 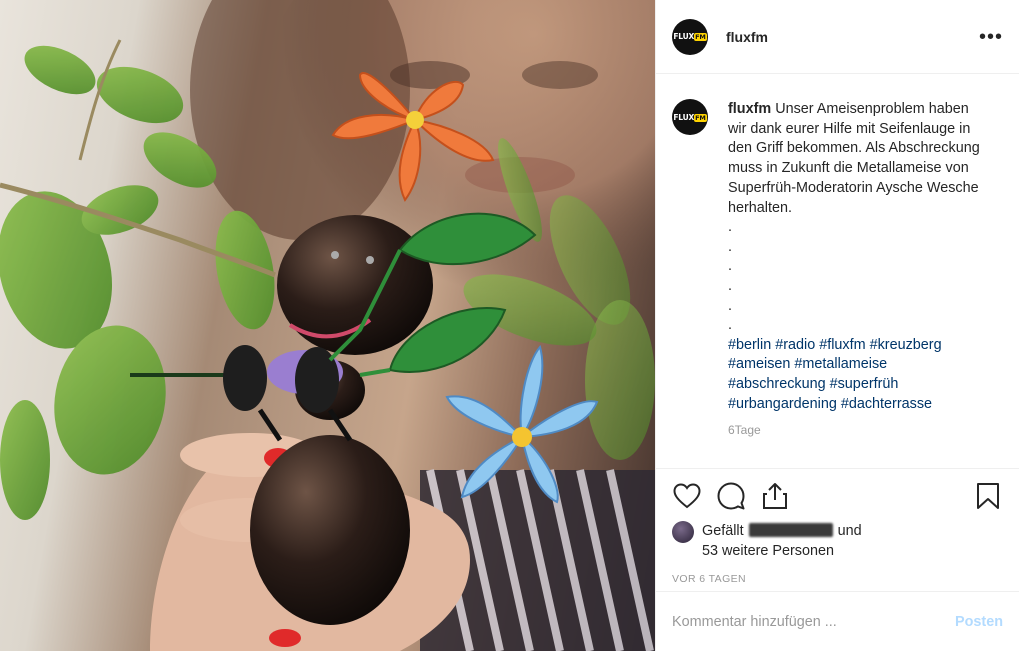 I want to click on liker-avatar, so click(x=683, y=532).